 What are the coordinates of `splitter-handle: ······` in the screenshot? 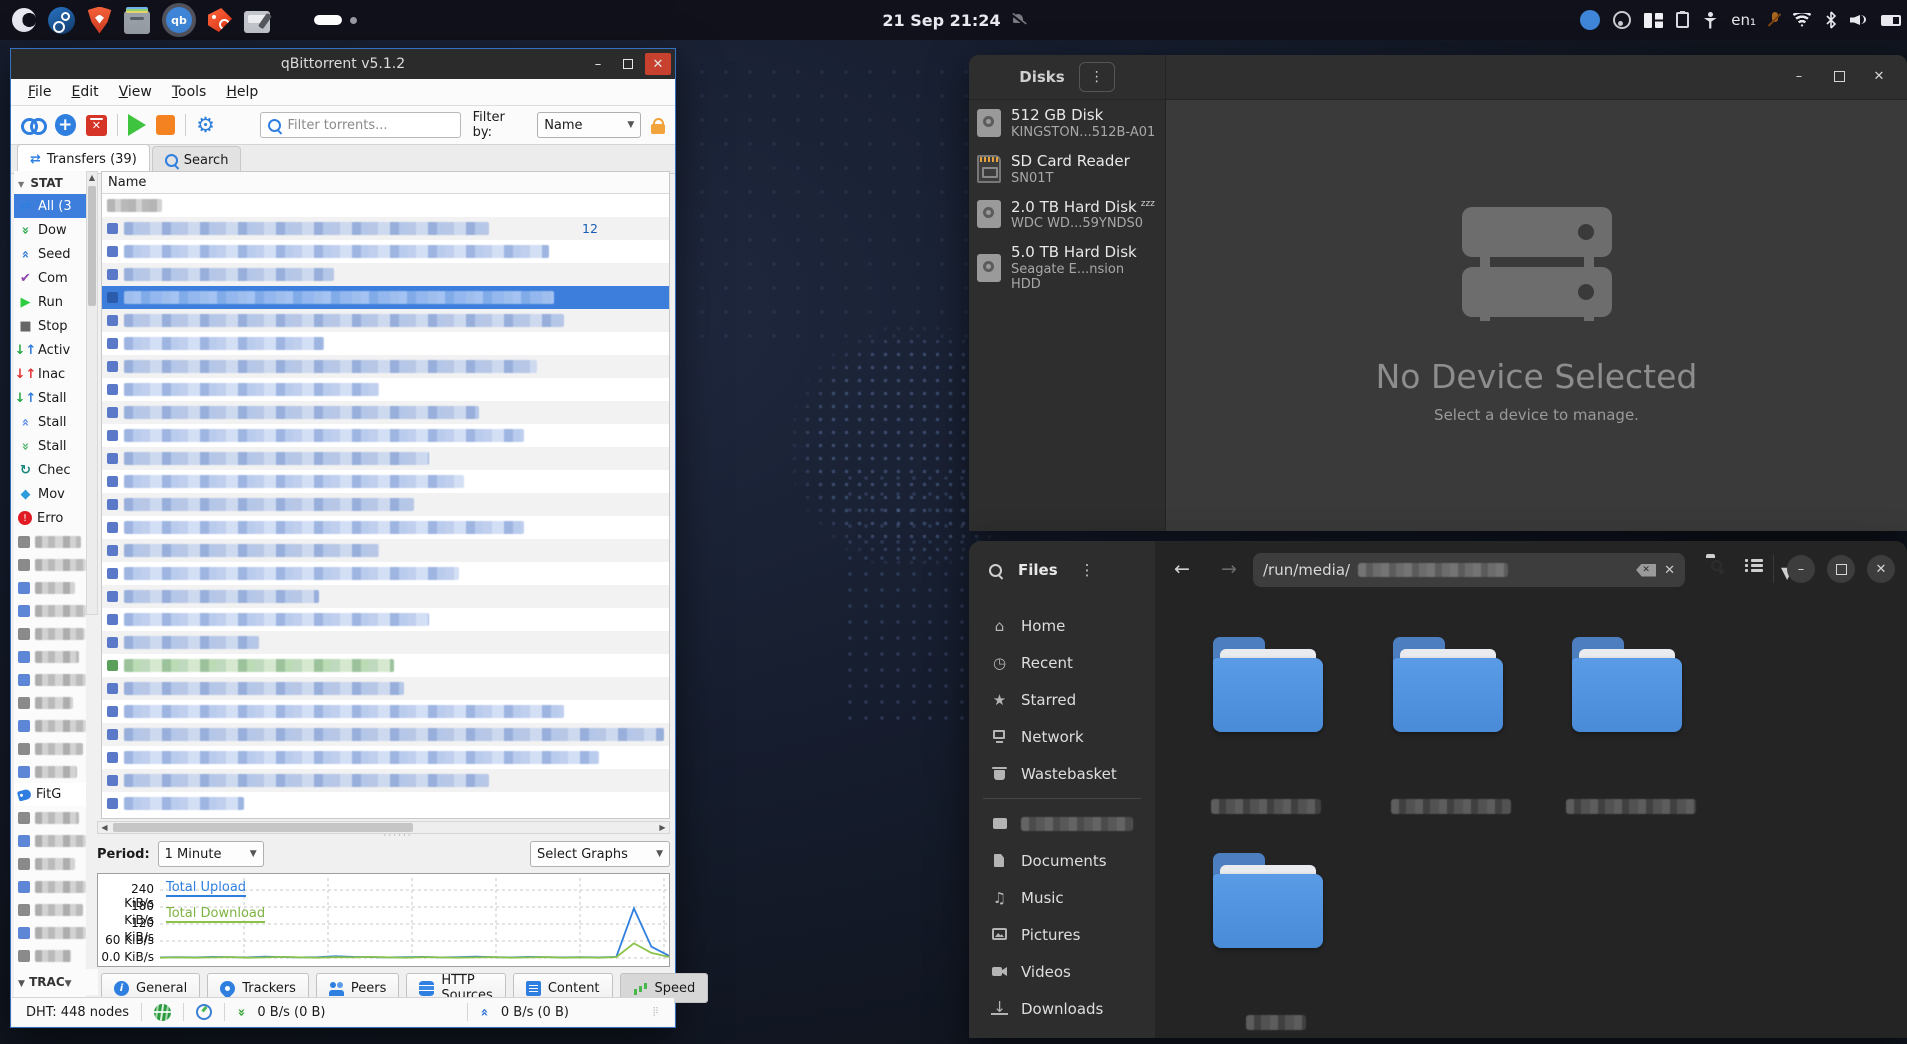 It's located at (398, 836).